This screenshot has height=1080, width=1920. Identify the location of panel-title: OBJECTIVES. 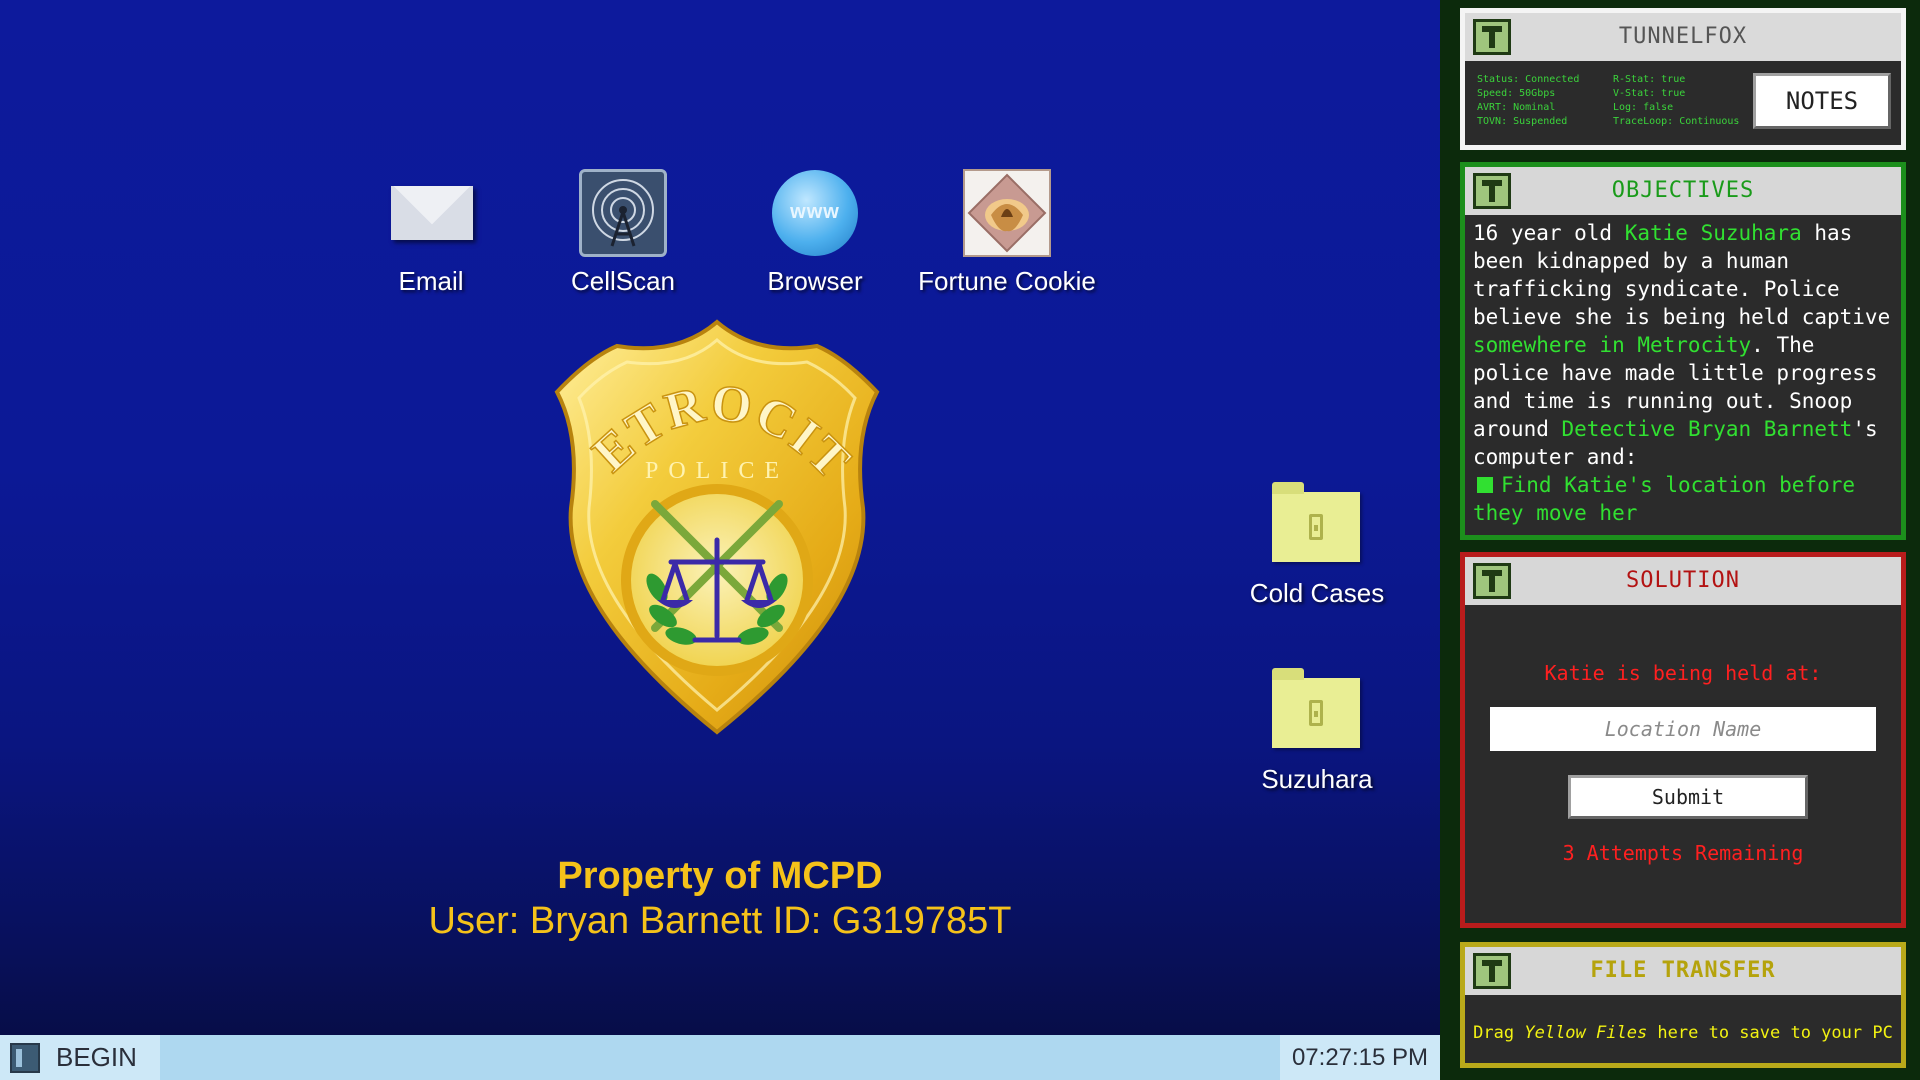
(1683, 191).